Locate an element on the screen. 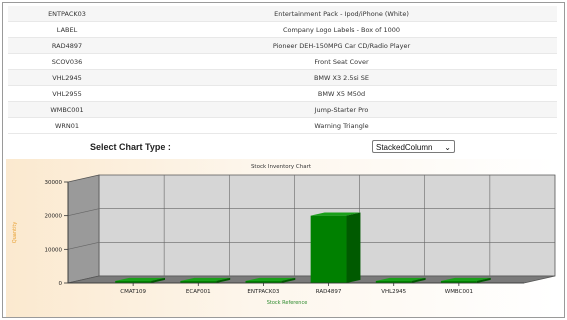 The height and width of the screenshot is (320, 567). table-row: WMBC001 Jump-Starter Pro is located at coordinates (282, 109).